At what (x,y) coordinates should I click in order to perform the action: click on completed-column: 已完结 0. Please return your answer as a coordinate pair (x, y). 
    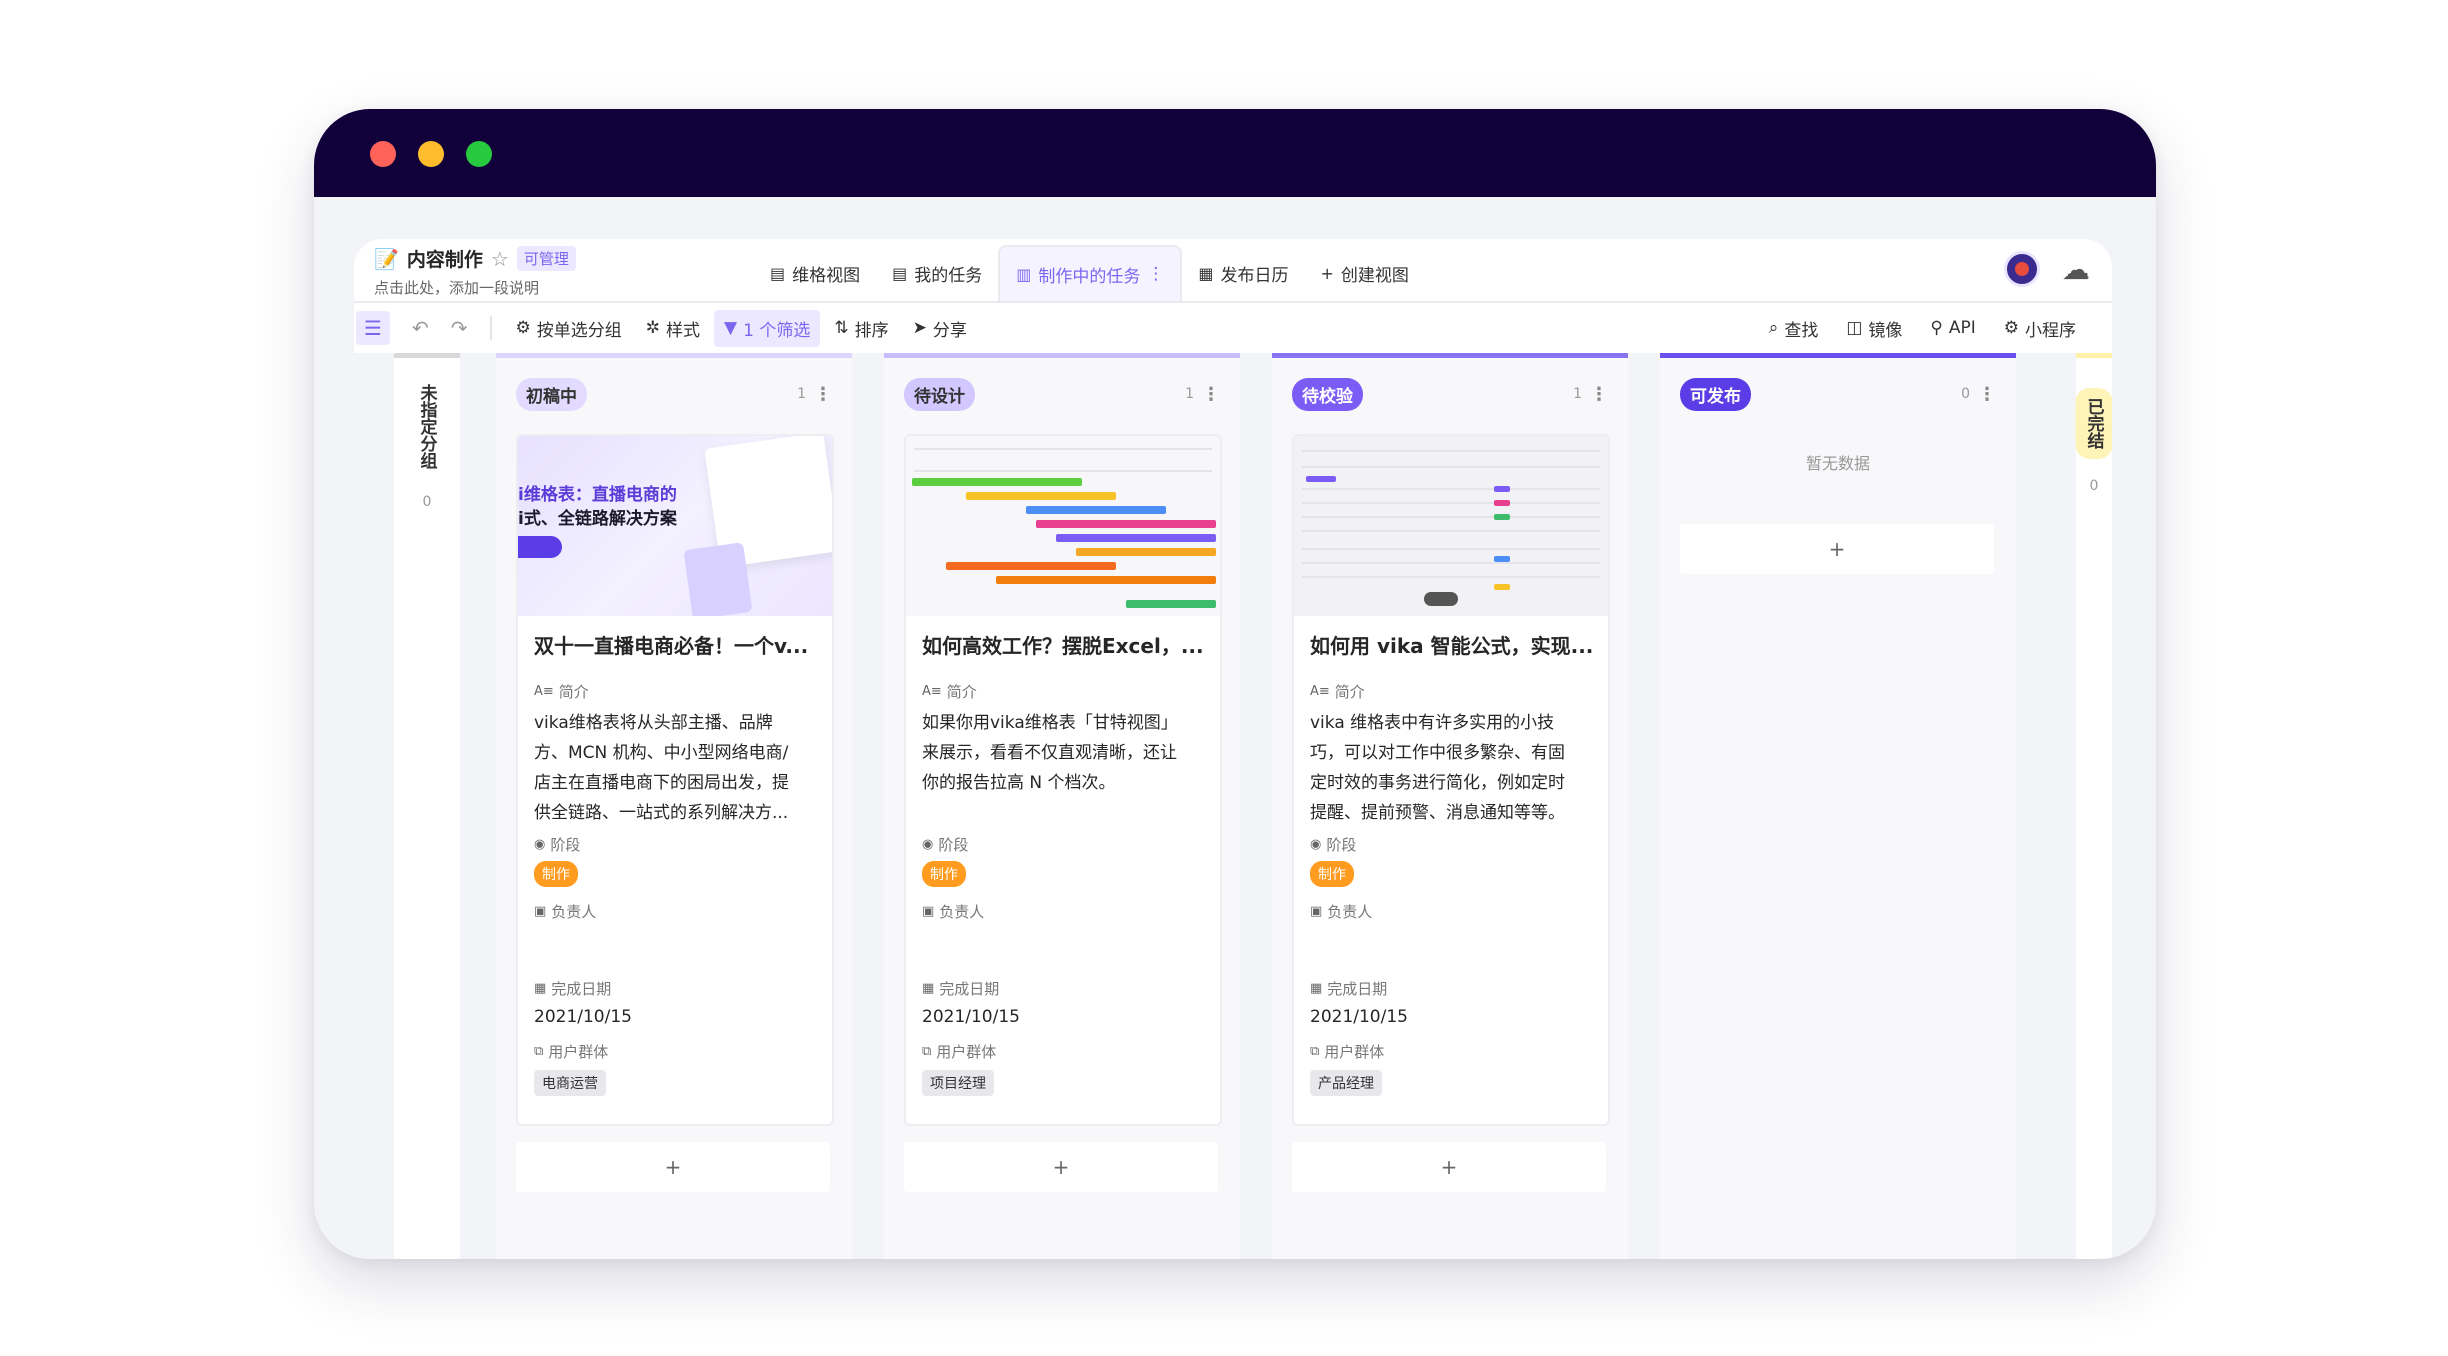
    Looking at the image, I should click on (2093, 806).